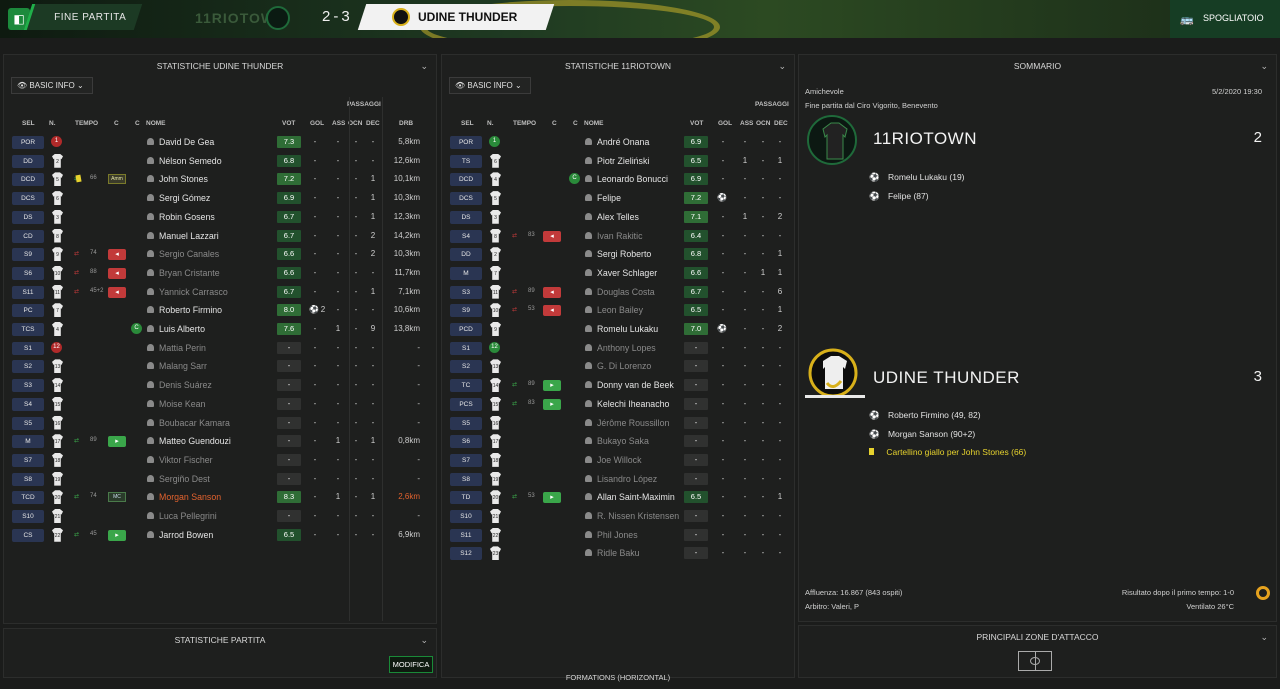  What do you see at coordinates (355, 123) in the screenshot?
I see `col-ocn: OCN` at bounding box center [355, 123].